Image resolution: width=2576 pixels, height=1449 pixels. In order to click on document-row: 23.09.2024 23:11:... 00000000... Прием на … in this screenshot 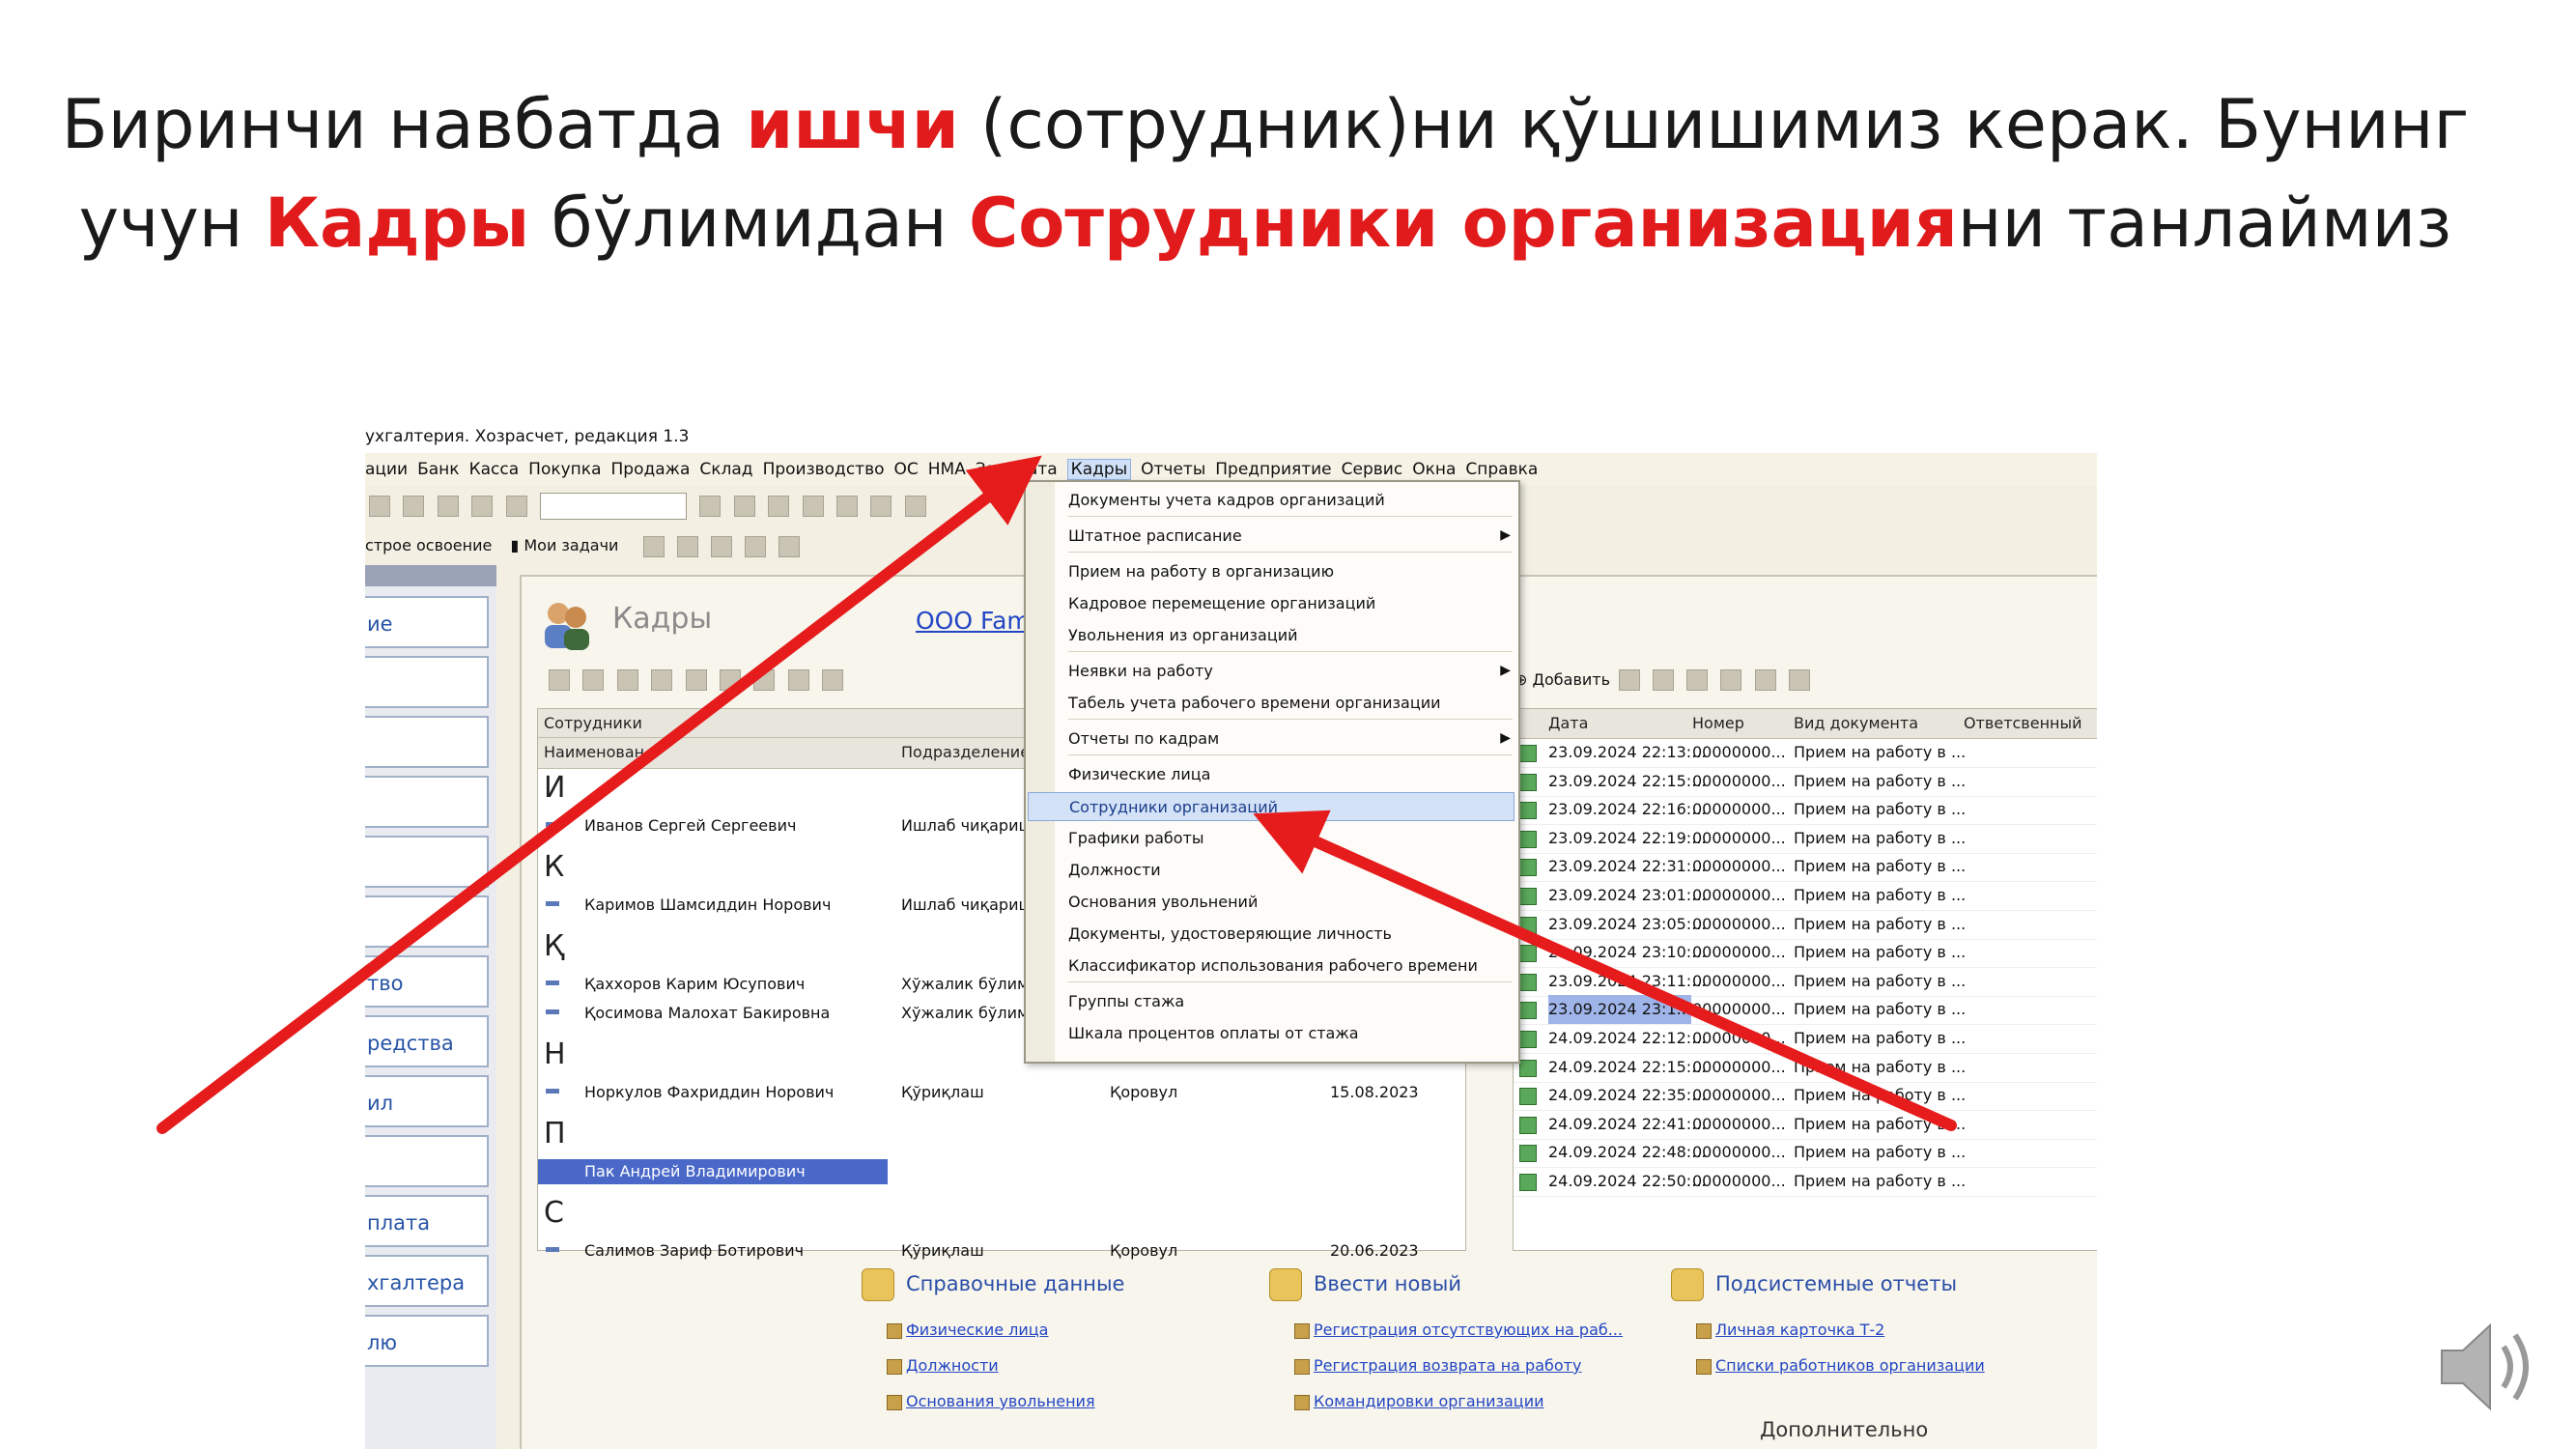, I will do `click(1805, 982)`.